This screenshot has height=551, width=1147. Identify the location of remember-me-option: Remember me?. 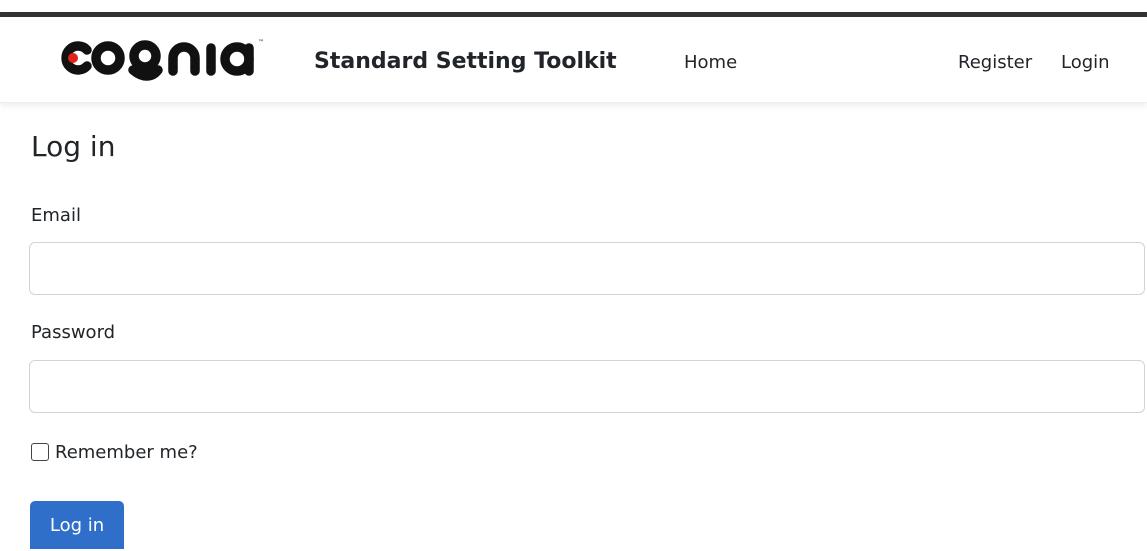
(114, 452).